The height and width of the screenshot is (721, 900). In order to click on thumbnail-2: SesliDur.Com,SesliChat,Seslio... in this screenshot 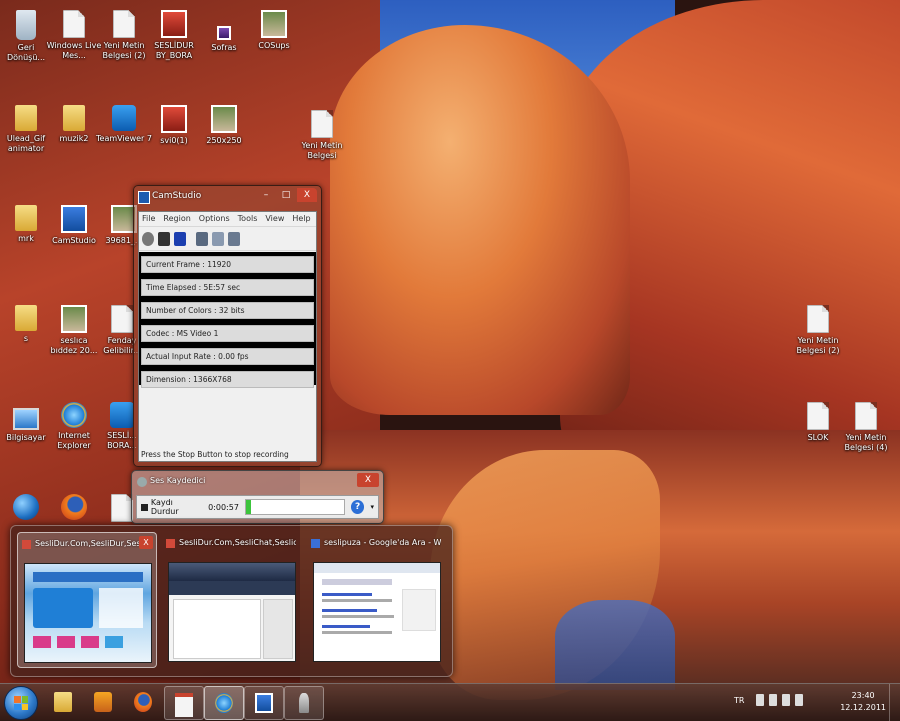, I will do `click(231, 599)`.